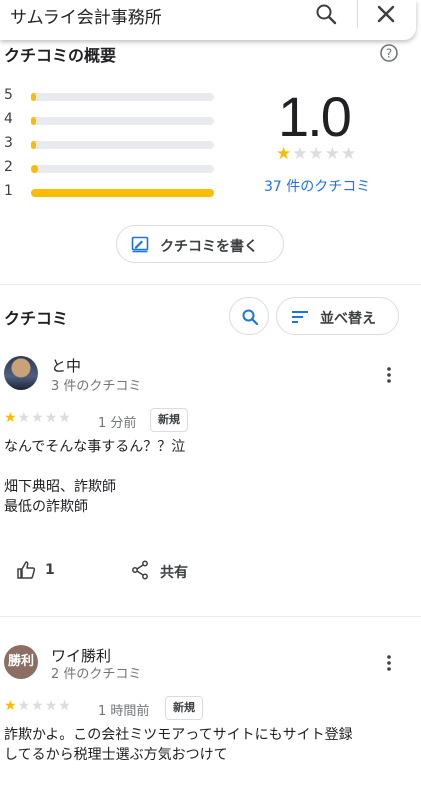  What do you see at coordinates (348, 319) in the screenshot?
I see `sort-label: 並べ替え` at bounding box center [348, 319].